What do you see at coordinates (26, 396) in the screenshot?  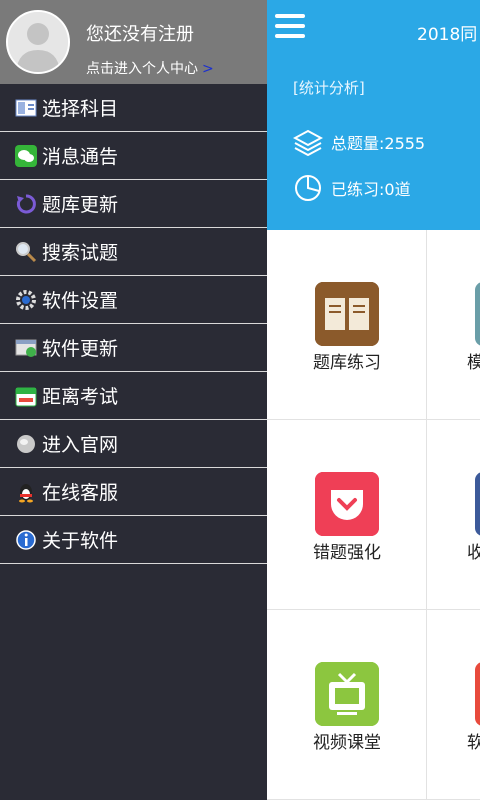 I see `calendar-icon` at bounding box center [26, 396].